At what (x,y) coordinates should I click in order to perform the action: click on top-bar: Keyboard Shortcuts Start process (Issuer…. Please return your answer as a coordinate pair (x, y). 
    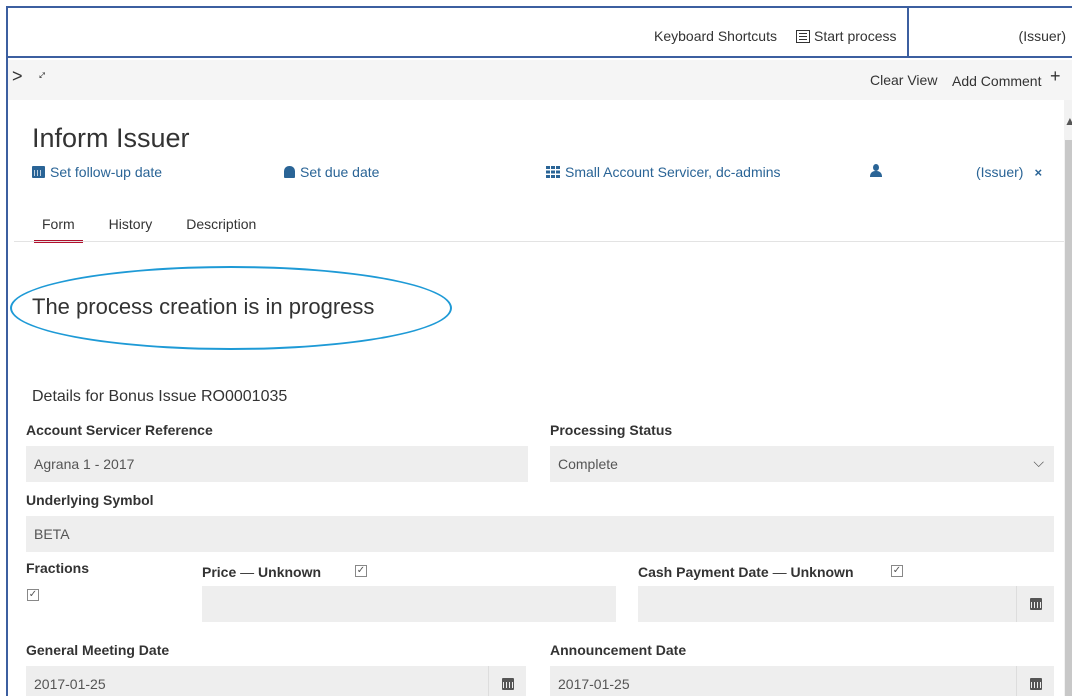
    Looking at the image, I should click on (540, 33).